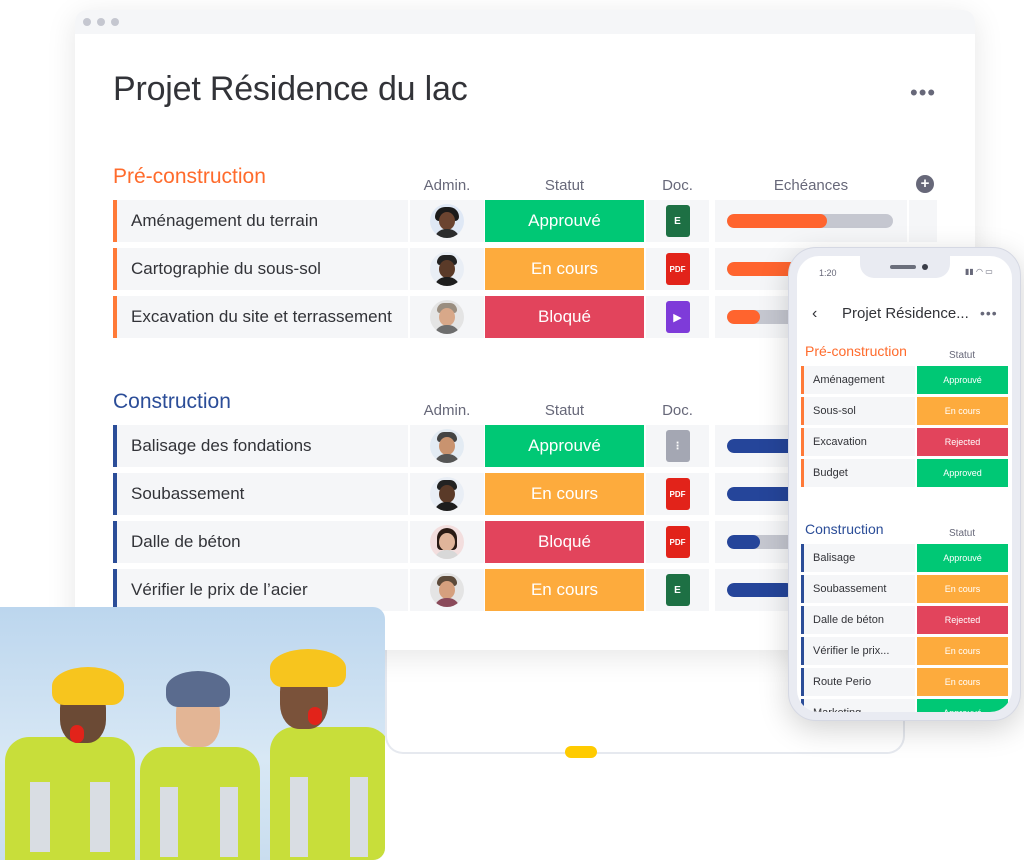  Describe the element at coordinates (677, 317) in the screenshot. I see `doc-cell: ▶` at that location.